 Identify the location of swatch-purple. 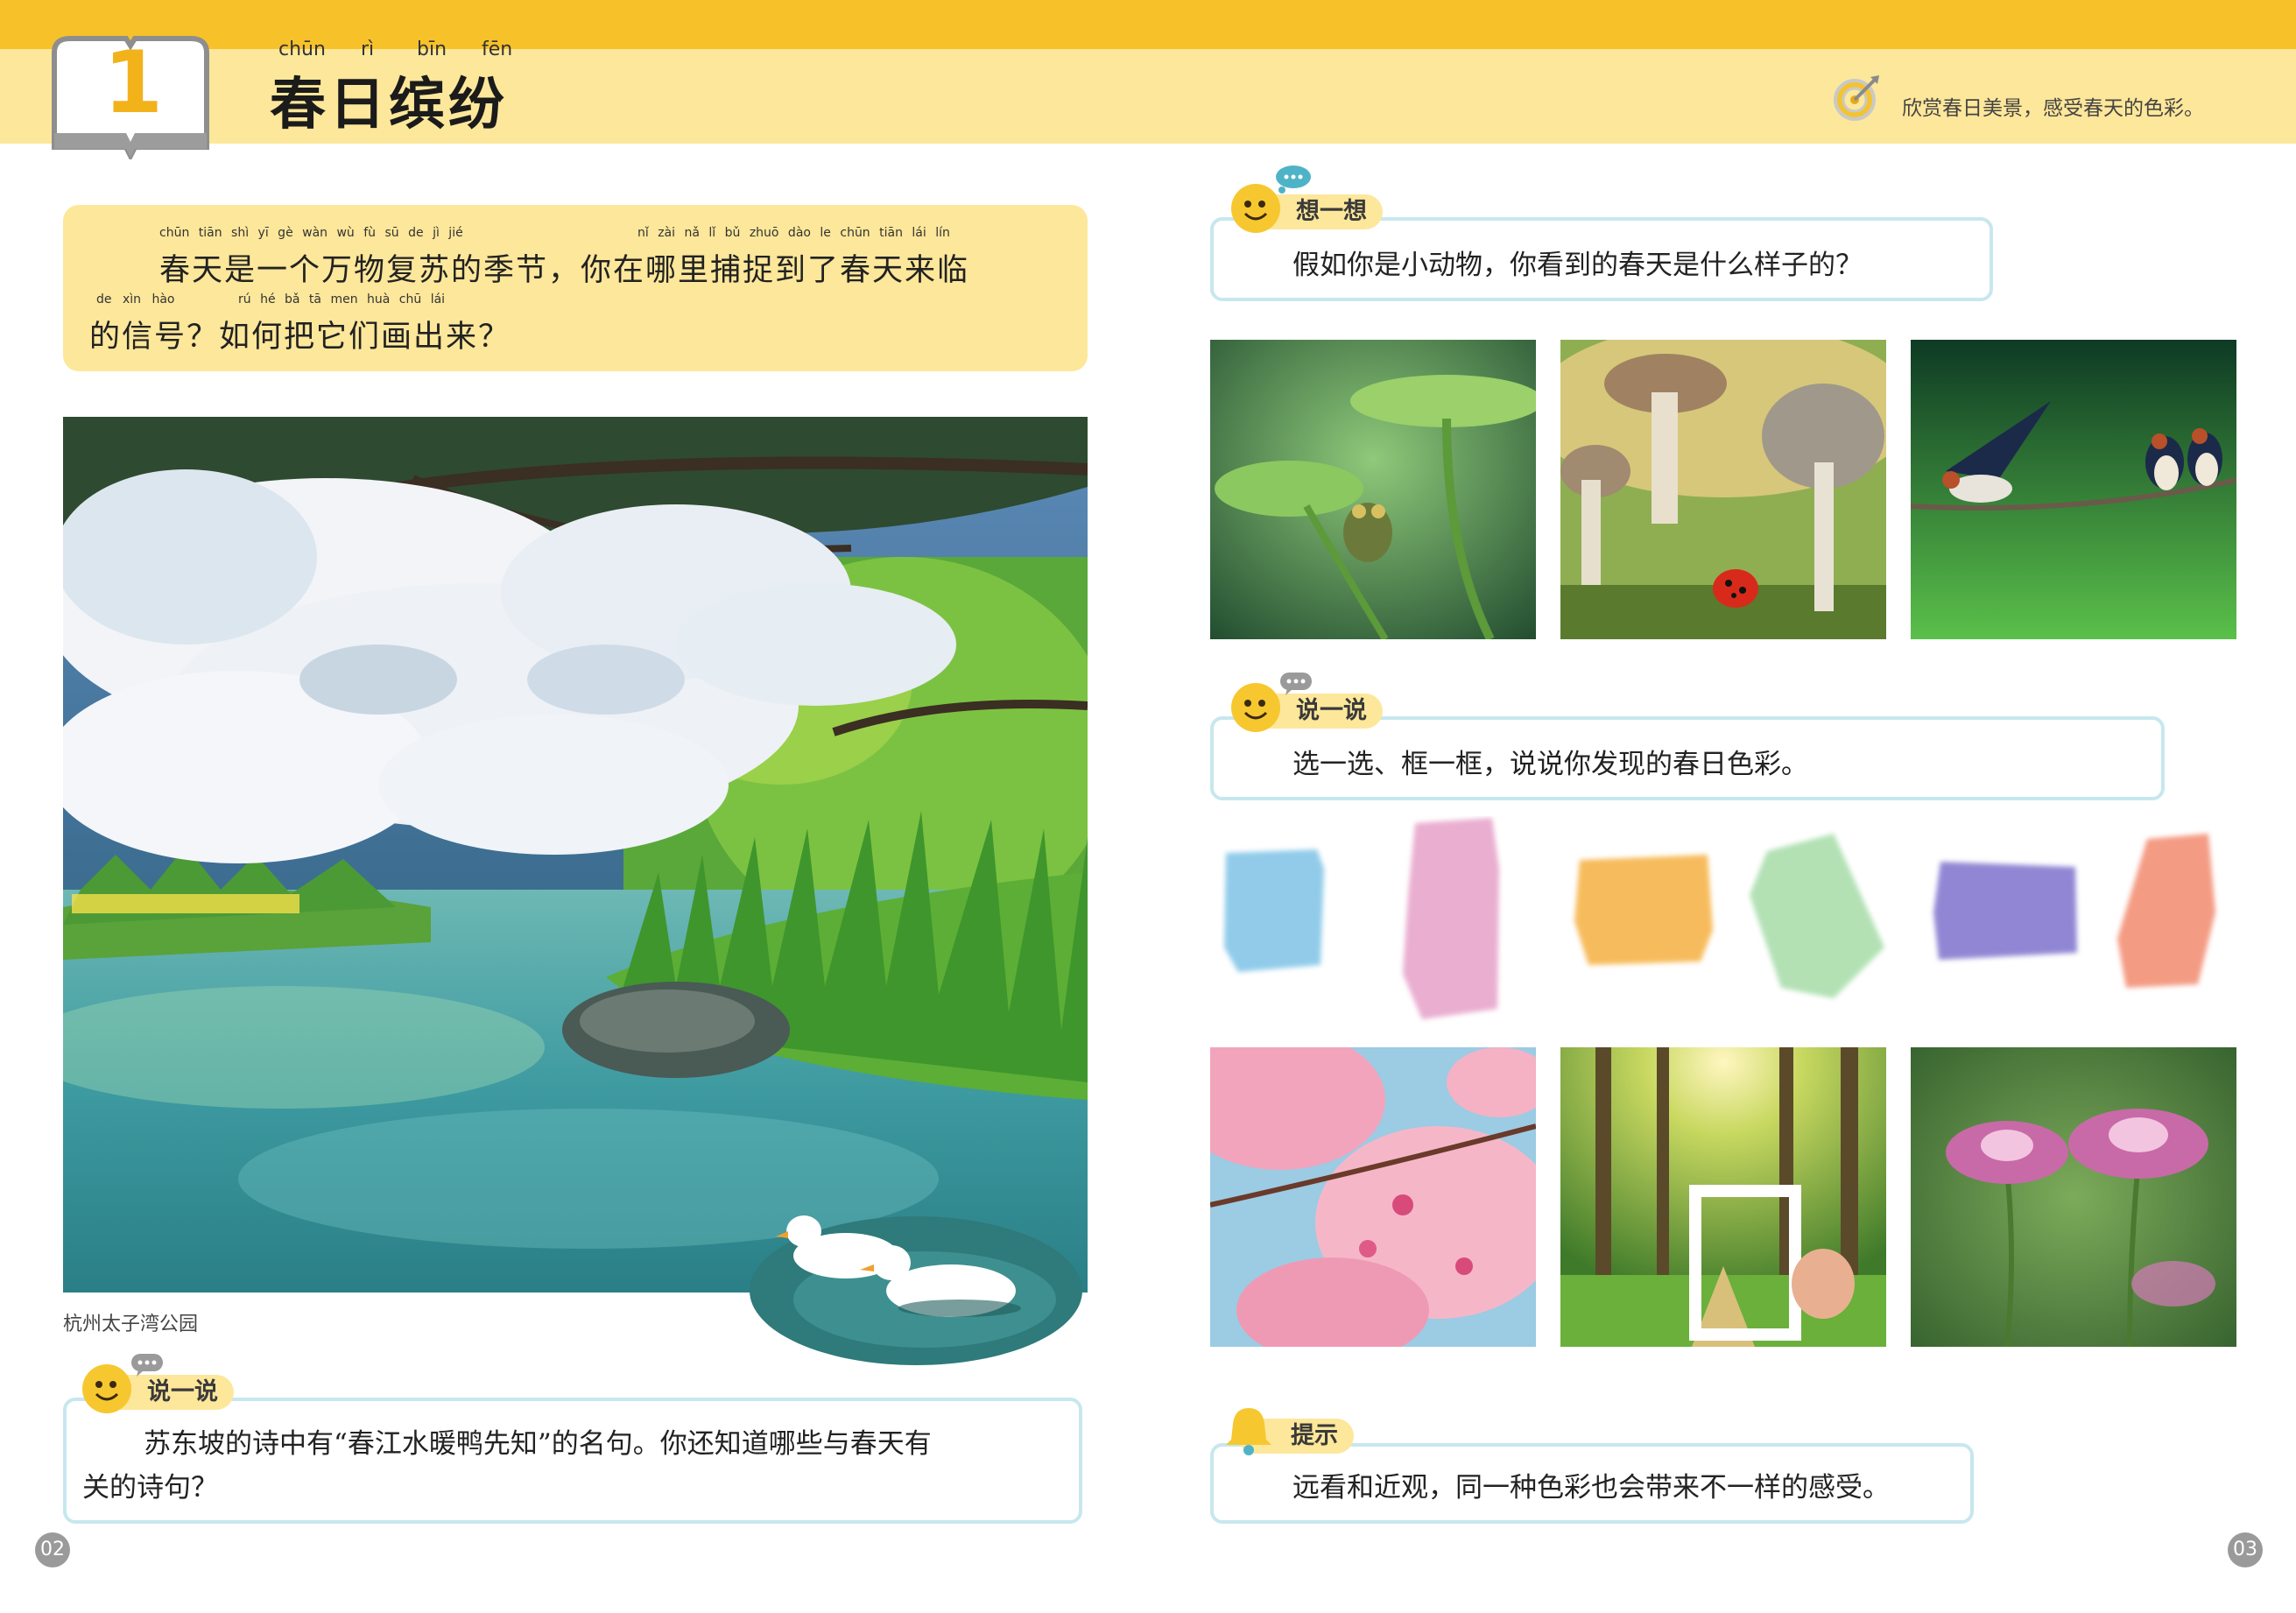
(2005, 911).